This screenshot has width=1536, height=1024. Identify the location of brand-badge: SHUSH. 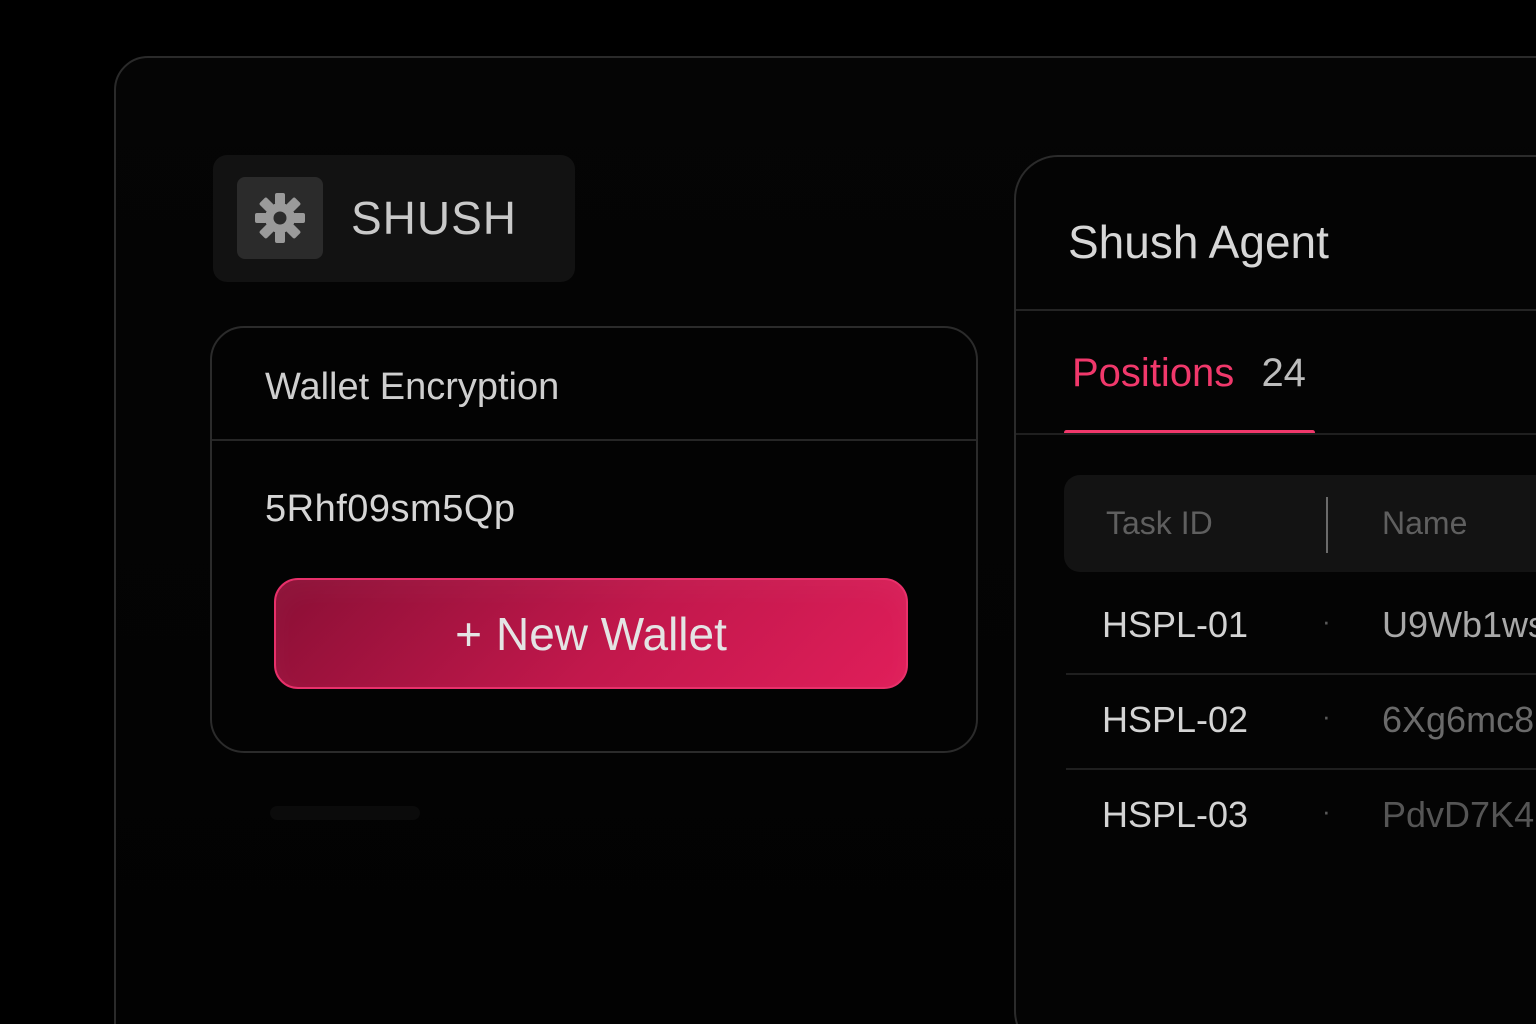
(394, 218).